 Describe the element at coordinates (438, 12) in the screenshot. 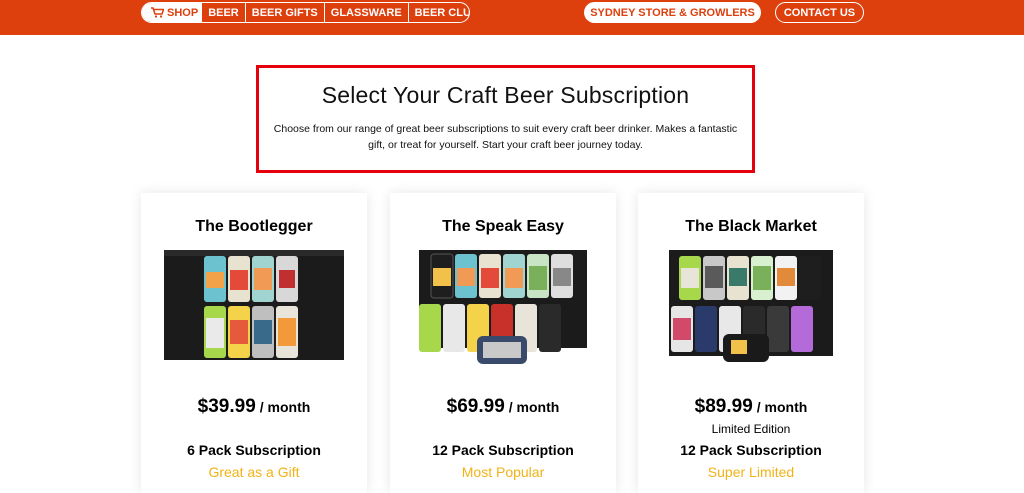

I see `nav-link-beer-club: BEER CLUB` at that location.